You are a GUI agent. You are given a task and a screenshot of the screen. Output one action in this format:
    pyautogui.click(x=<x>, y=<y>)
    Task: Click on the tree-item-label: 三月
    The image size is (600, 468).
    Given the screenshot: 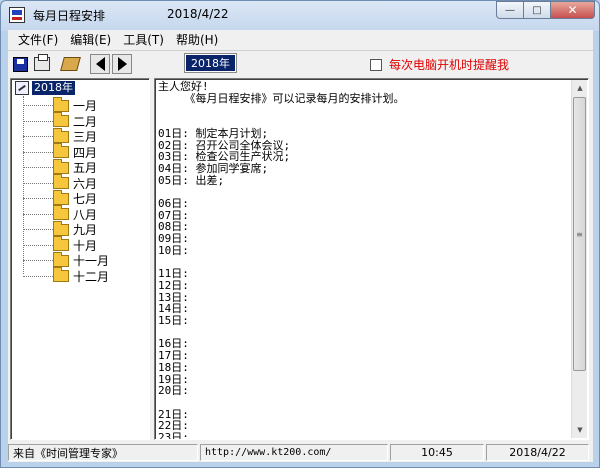 What is the action you would take?
    pyautogui.click(x=85, y=137)
    